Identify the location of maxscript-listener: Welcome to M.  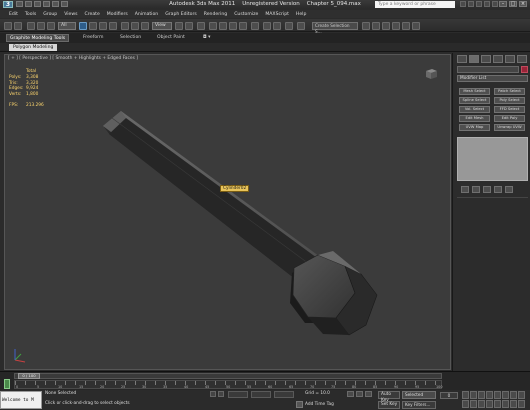
(21, 400).